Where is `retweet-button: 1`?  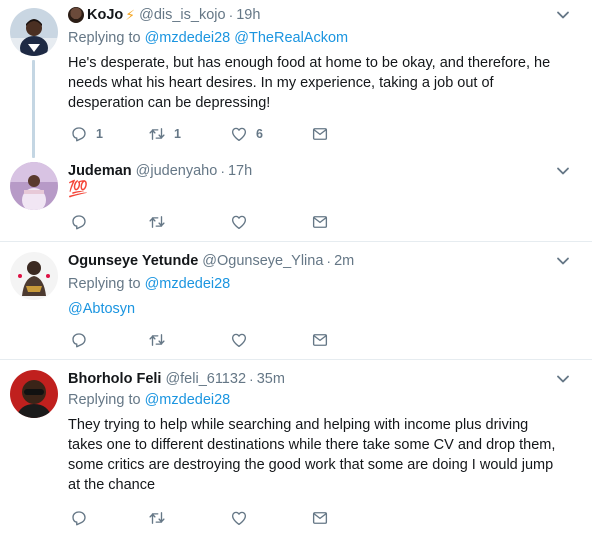
retweet-button: 1 is located at coordinates (164, 134).